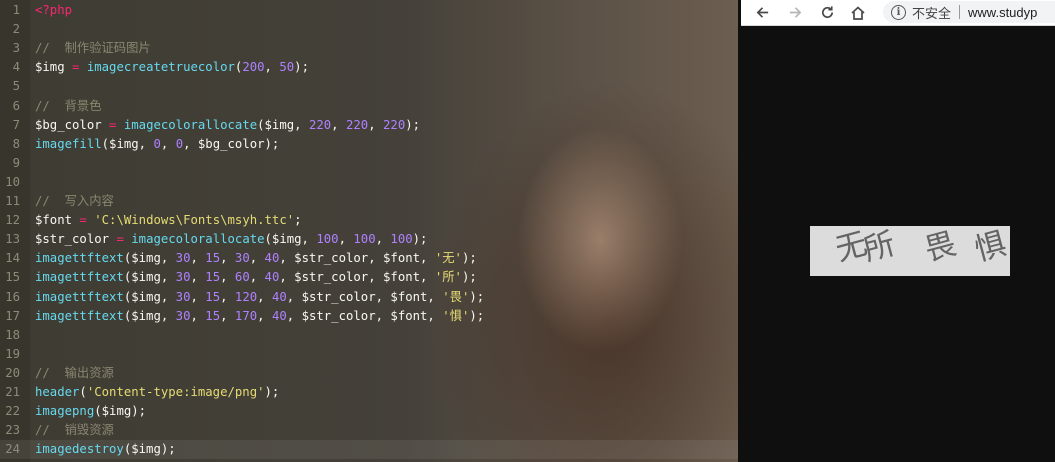 Image resolution: width=1055 pixels, height=462 pixels. What do you see at coordinates (68, 143) in the screenshot?
I see `code-token: imagefill` at bounding box center [68, 143].